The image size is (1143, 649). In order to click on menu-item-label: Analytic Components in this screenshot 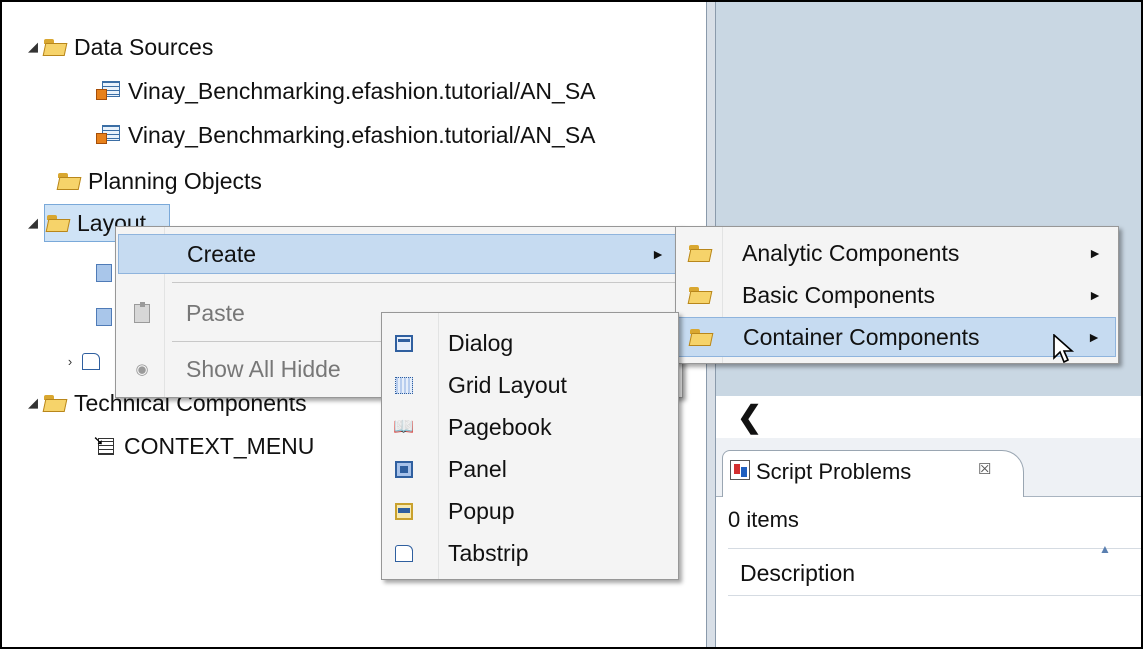, I will do `click(851, 252)`.